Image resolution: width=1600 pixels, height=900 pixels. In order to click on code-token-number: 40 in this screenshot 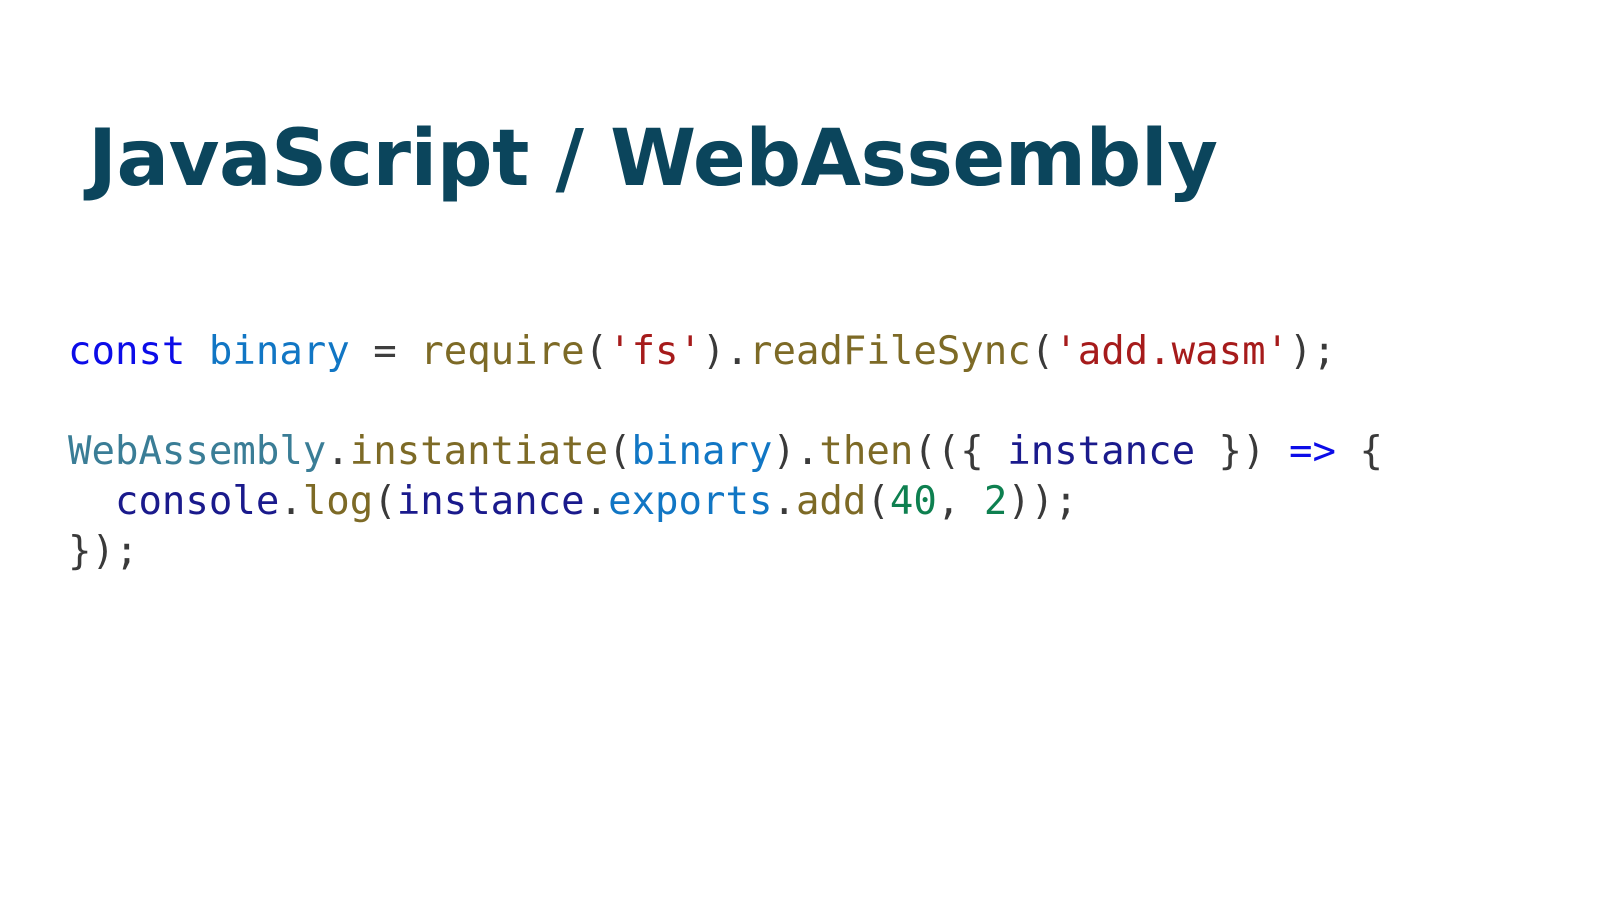, I will do `click(913, 501)`.